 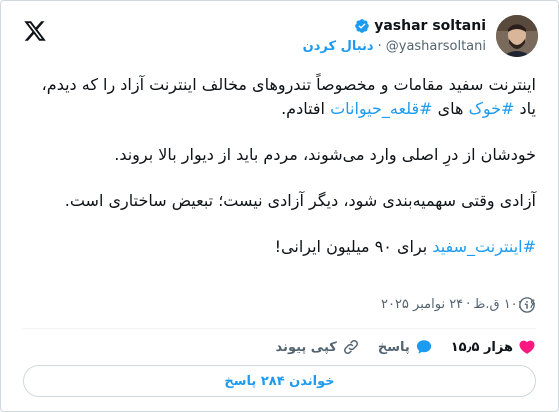 I want to click on like-count: ۱۵٫۵ هزار, so click(x=481, y=347).